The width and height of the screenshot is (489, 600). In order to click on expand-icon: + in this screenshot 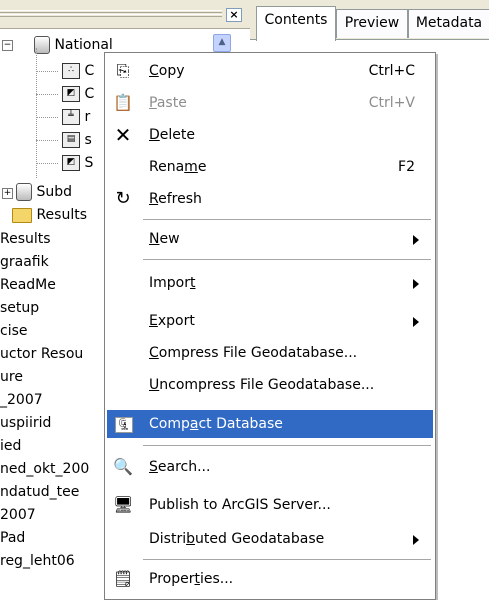, I will do `click(7, 193)`.